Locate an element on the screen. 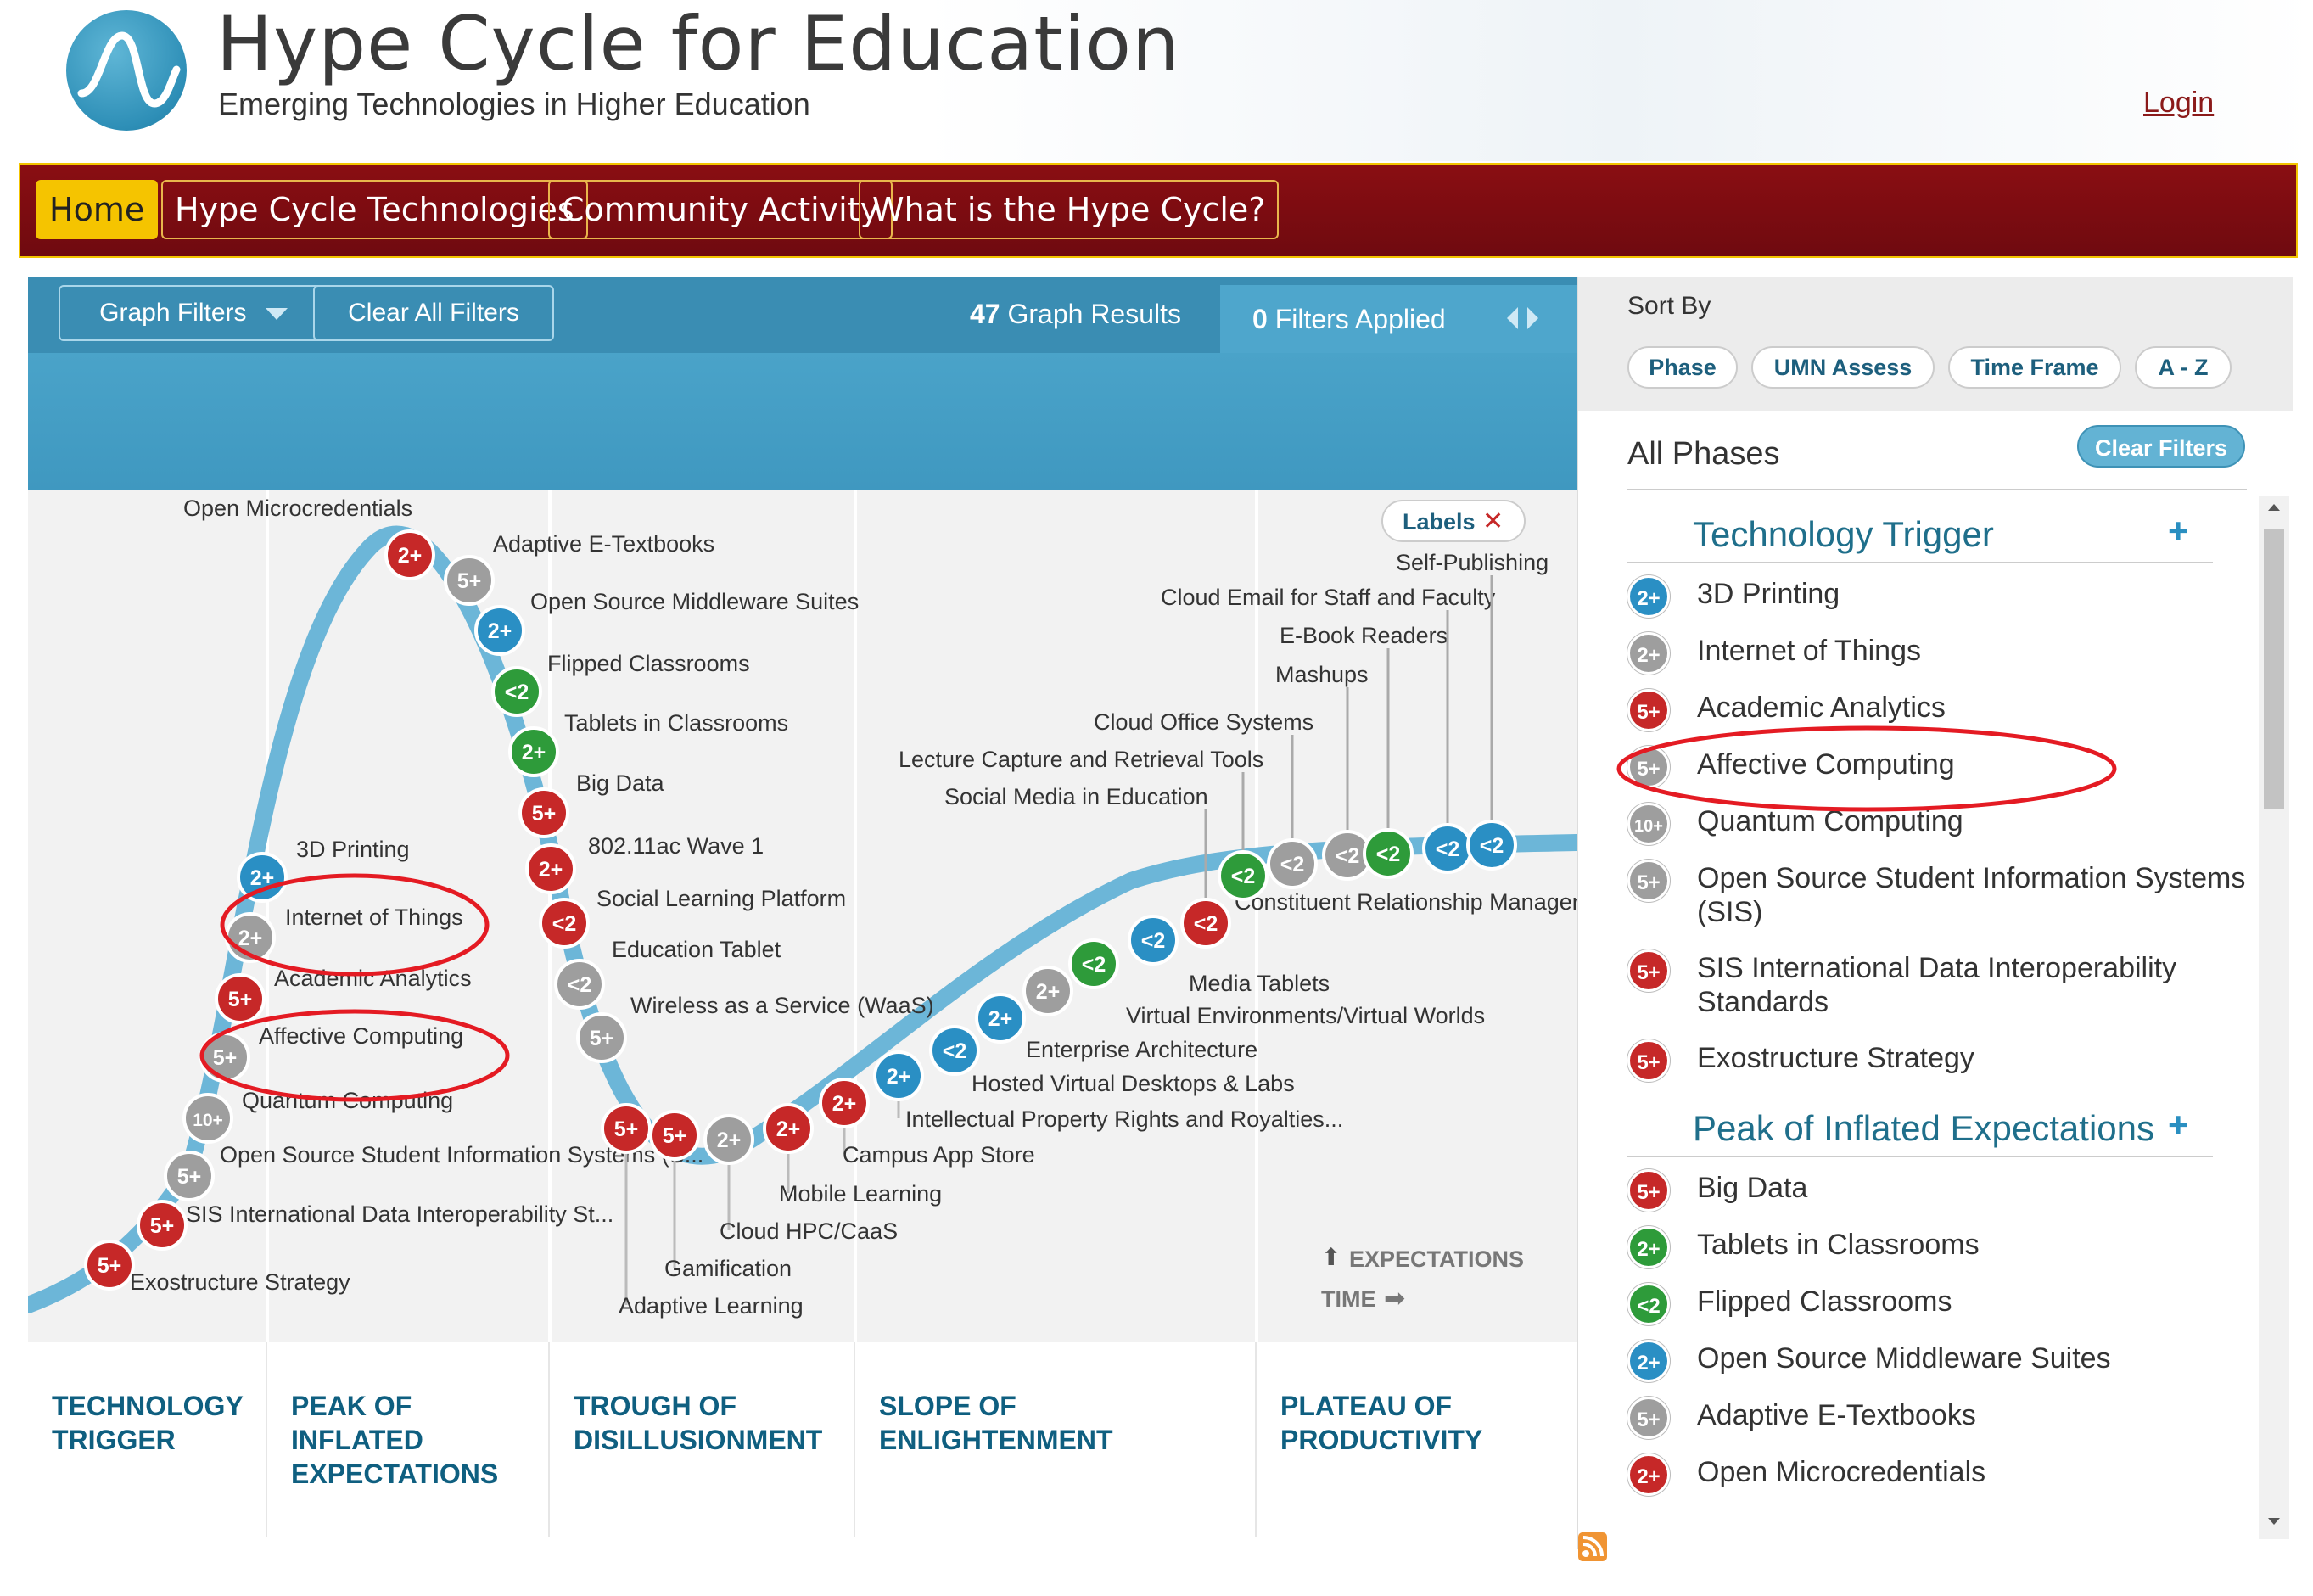 The width and height of the screenshot is (2313, 1596). technology-label: Virtual Environments/Virtual Worlds is located at coordinates (1305, 1016).